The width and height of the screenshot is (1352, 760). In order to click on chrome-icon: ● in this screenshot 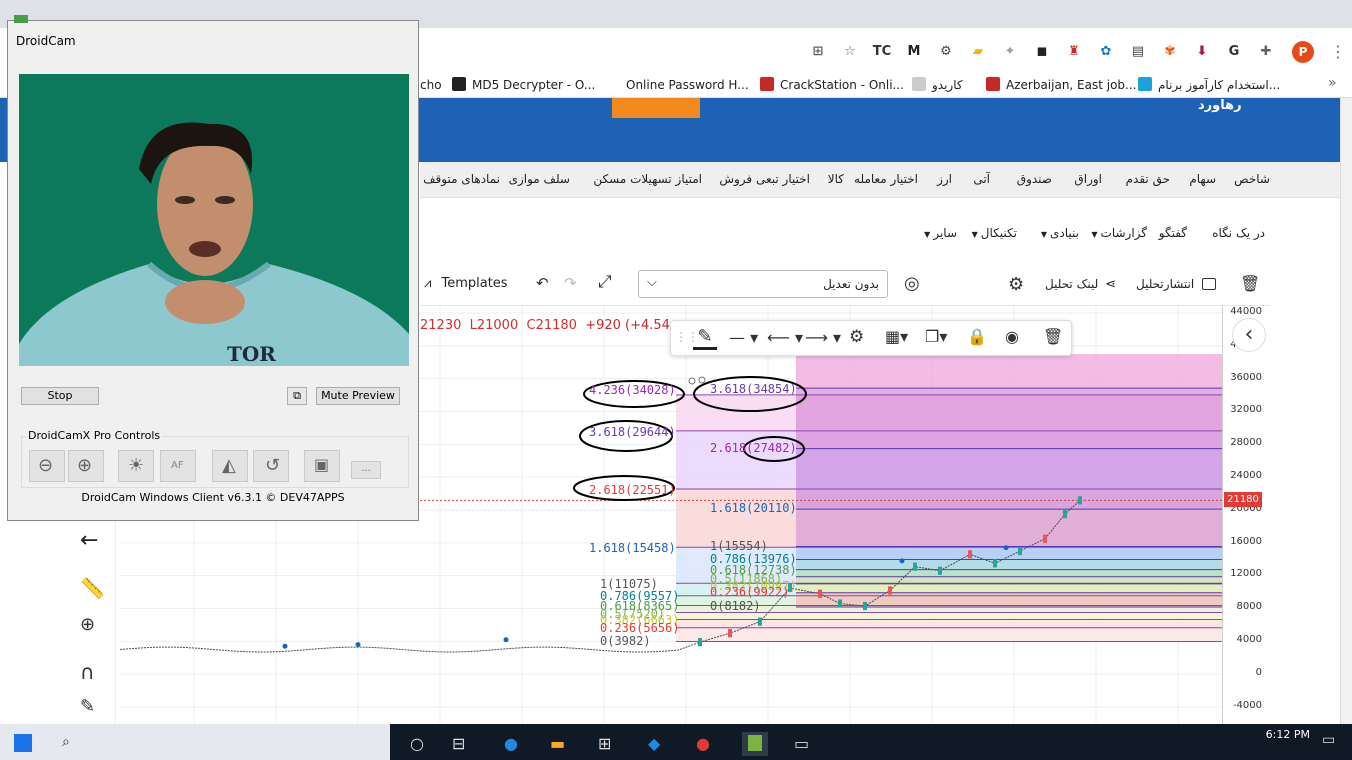, I will do `click(703, 743)`.